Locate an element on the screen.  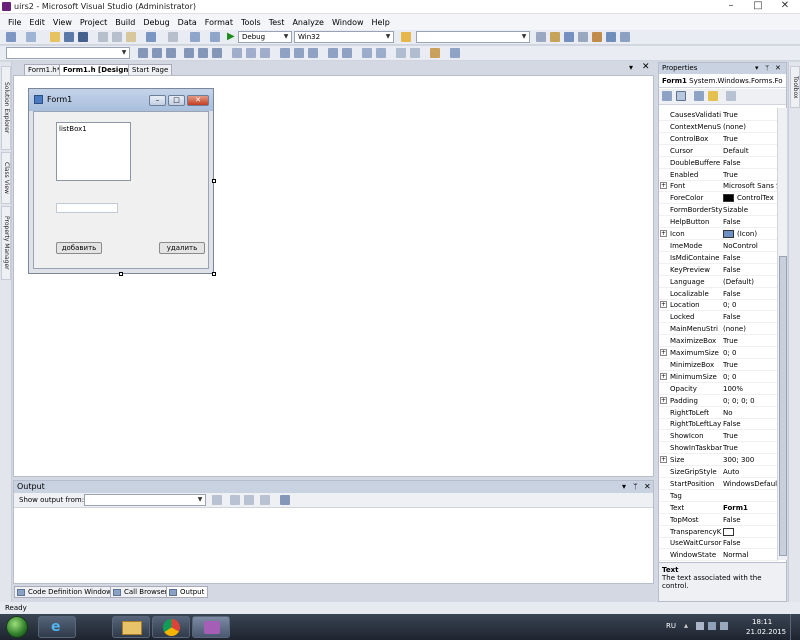
network-icon is located at coordinates (712, 626).